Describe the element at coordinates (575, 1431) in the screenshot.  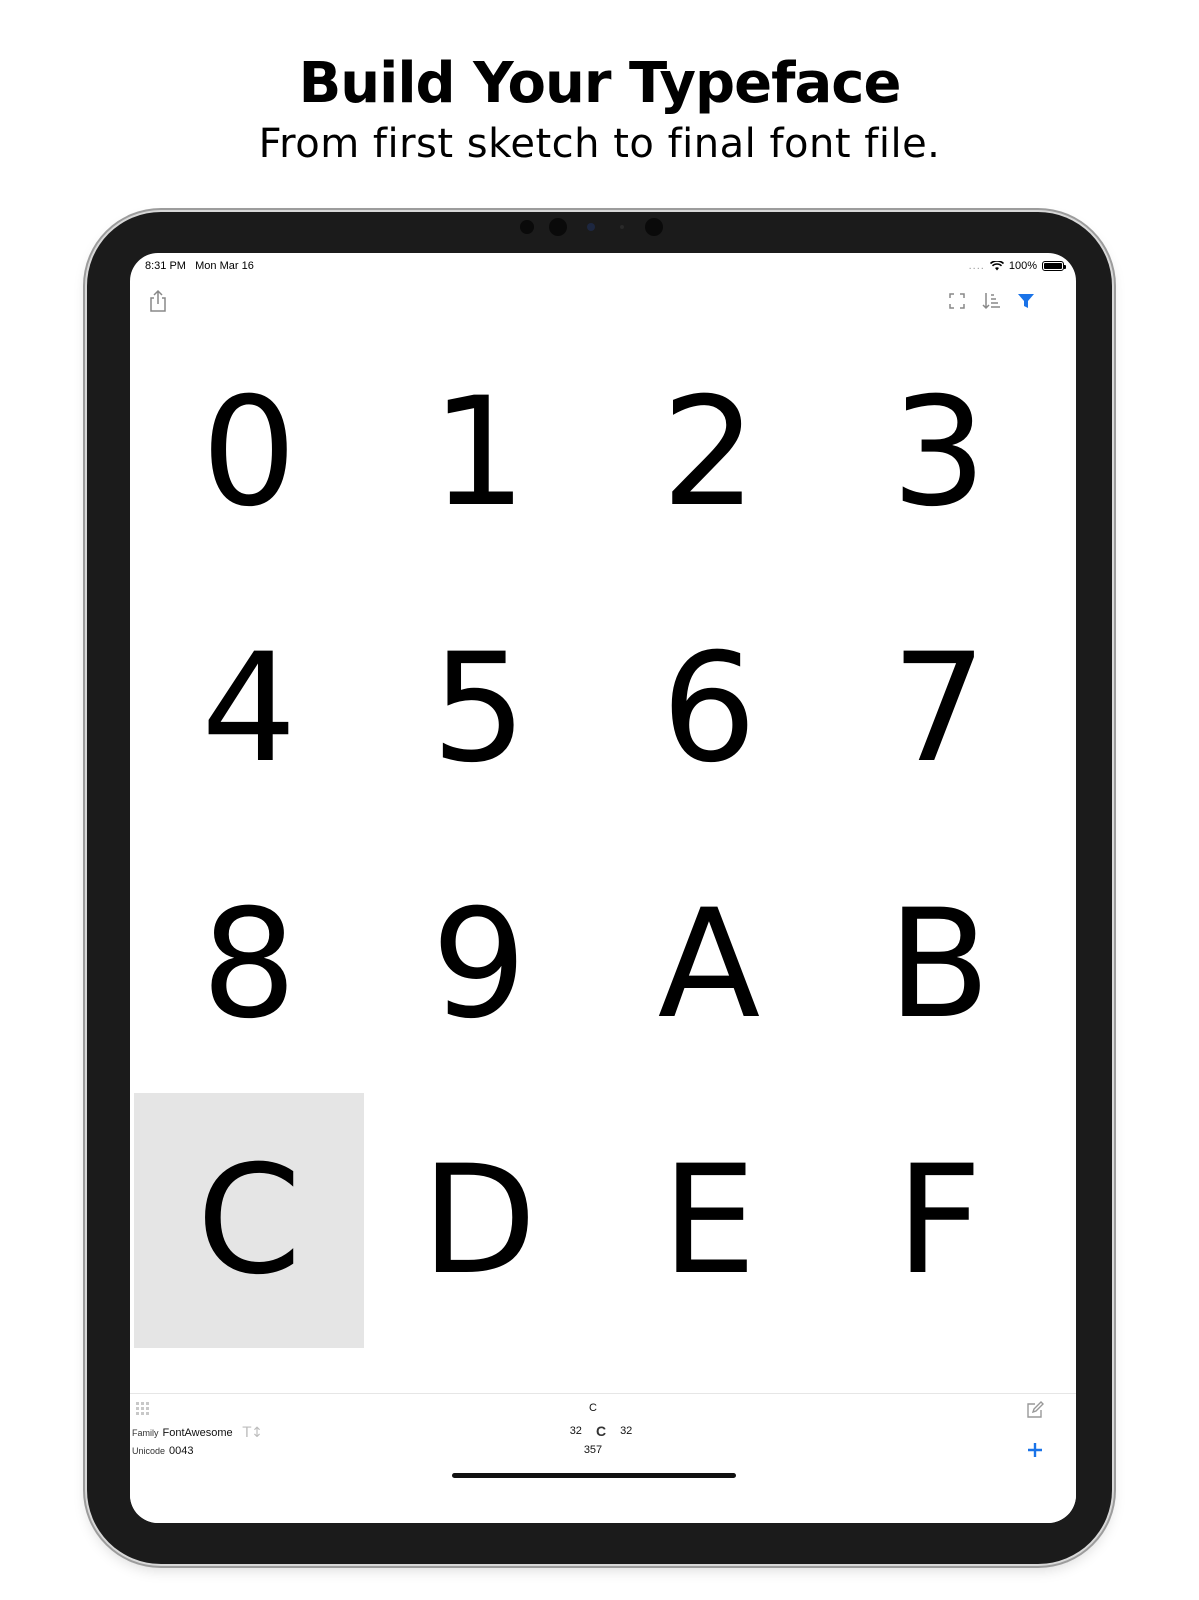
I see `left-bearing-value: 32` at that location.